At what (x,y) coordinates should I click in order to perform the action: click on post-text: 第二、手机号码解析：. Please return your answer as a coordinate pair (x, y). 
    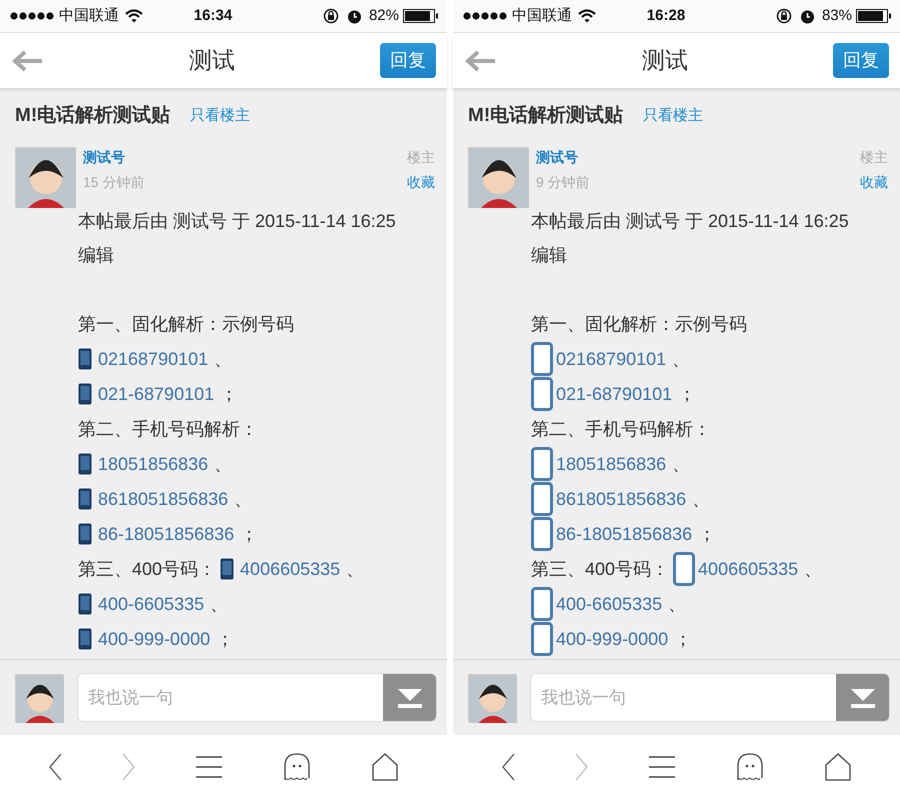
    Looking at the image, I should click on (621, 429).